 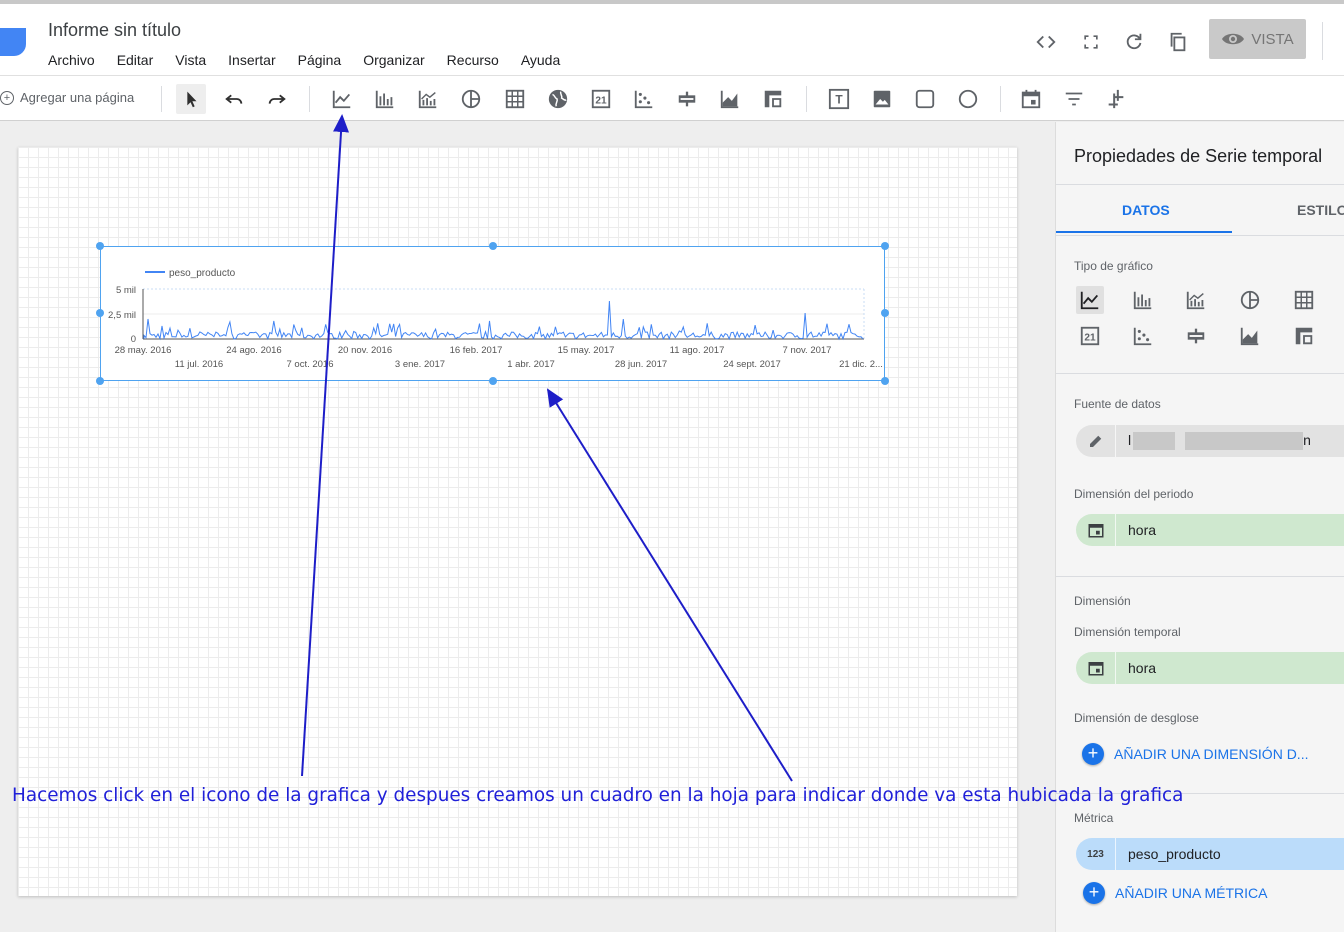 I want to click on chart-type-scorecard: 21, so click(x=1090, y=336).